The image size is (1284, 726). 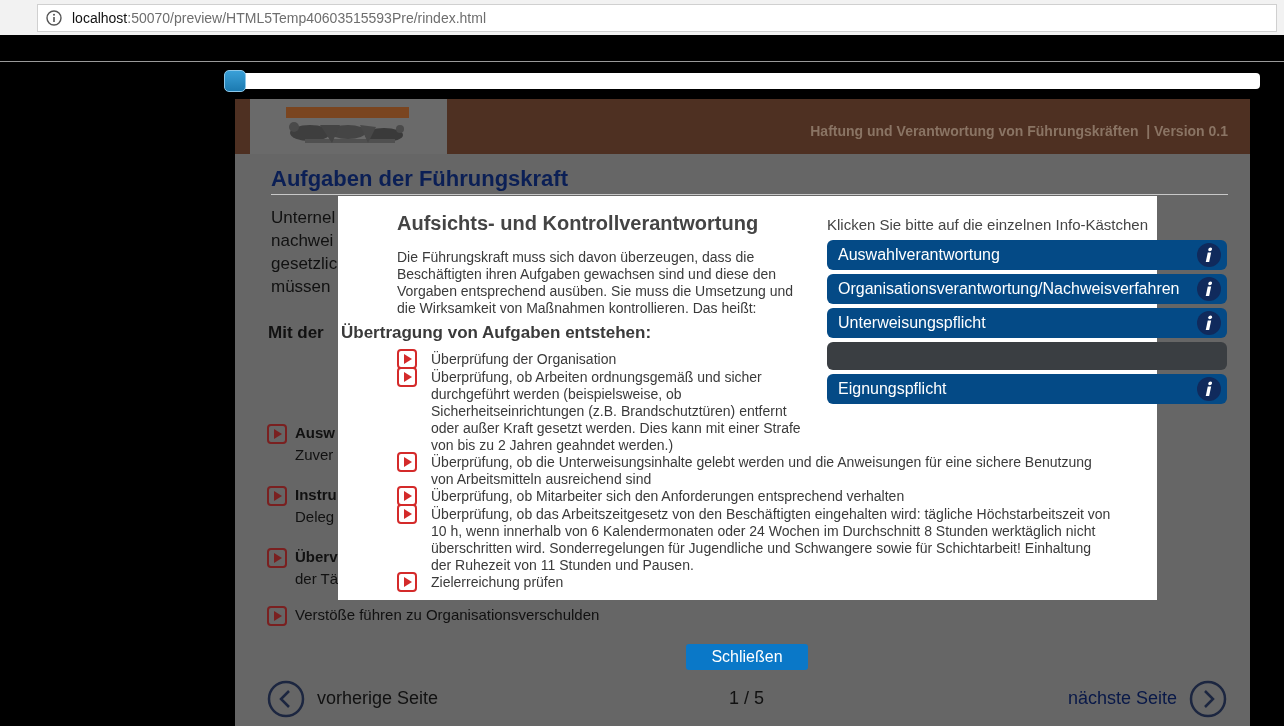 I want to click on subheading: Mit der, so click(x=296, y=333).